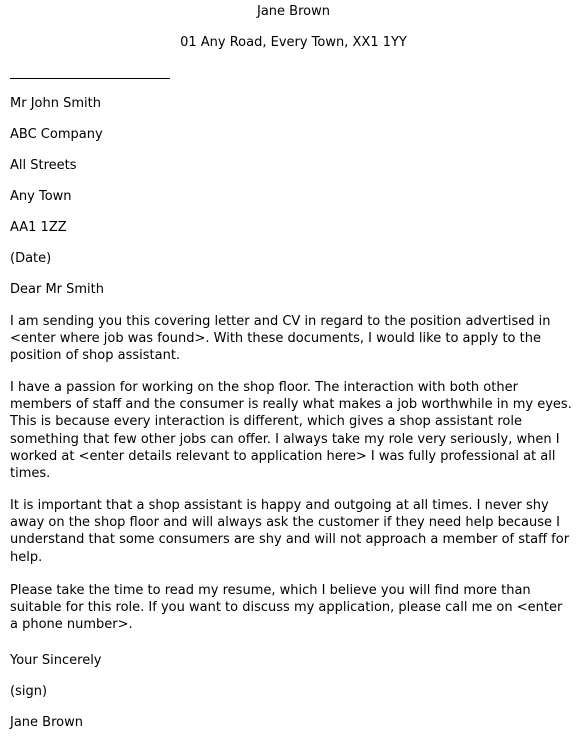 Image resolution: width=587 pixels, height=742 pixels. Describe the element at coordinates (293, 42) in the screenshot. I see `sender-address: 01 Any Road, Every Town, XX1 1YY` at that location.